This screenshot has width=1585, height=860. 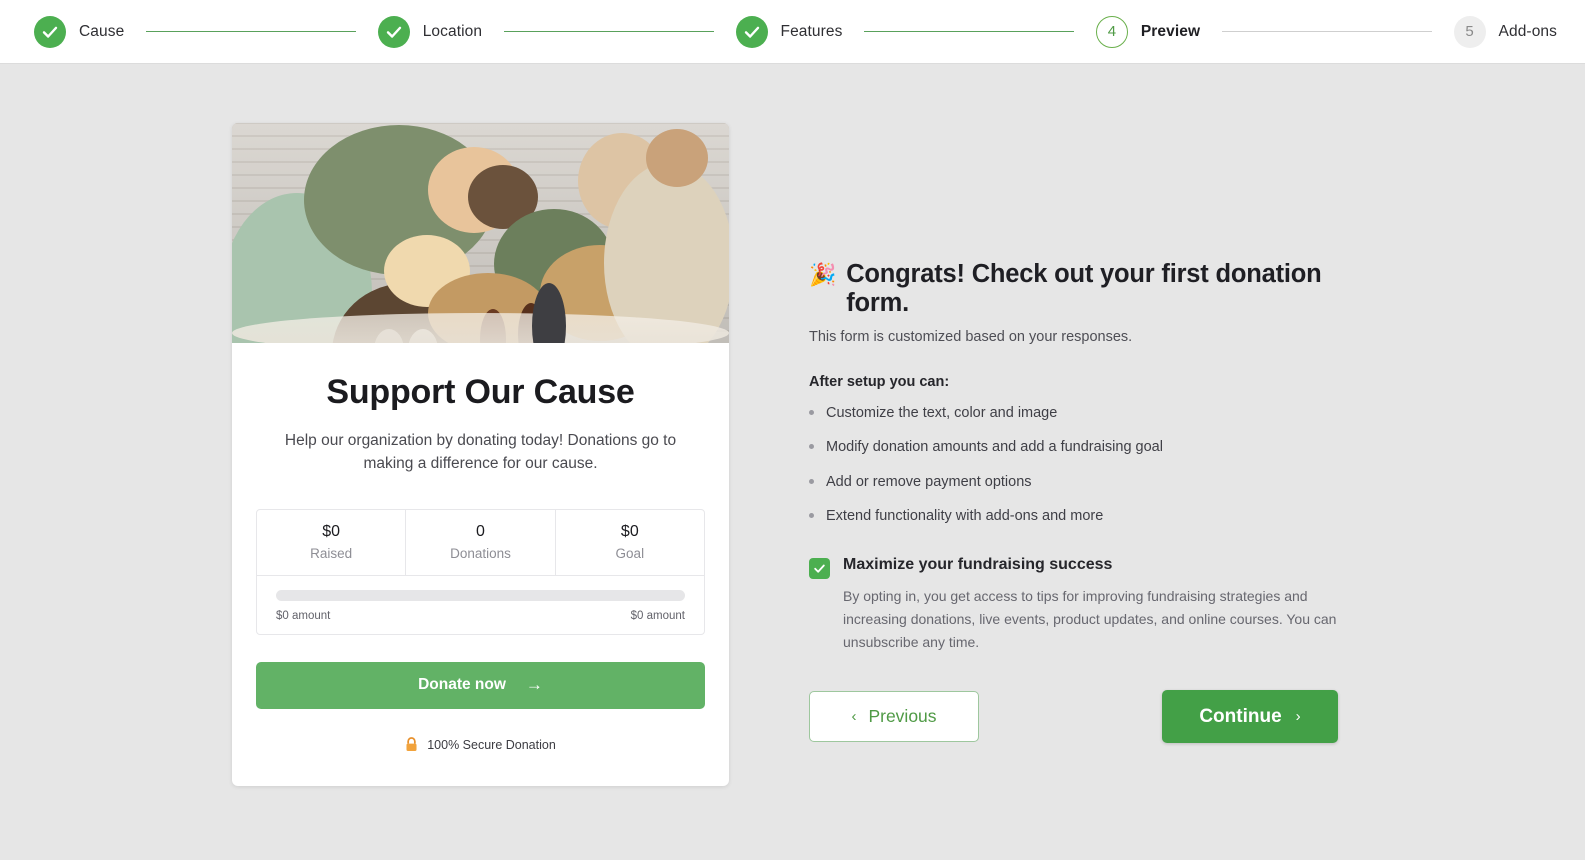 I want to click on step-check-icon-location, so click(x=393, y=31).